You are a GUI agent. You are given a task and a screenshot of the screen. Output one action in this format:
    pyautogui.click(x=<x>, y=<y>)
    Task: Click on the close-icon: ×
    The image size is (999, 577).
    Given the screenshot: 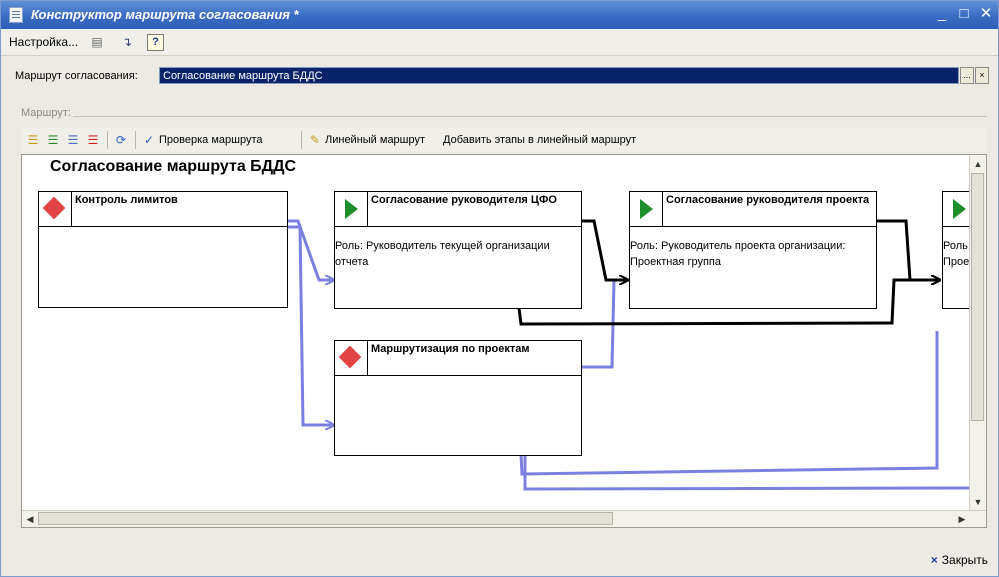 What is the action you would take?
    pyautogui.click(x=934, y=560)
    